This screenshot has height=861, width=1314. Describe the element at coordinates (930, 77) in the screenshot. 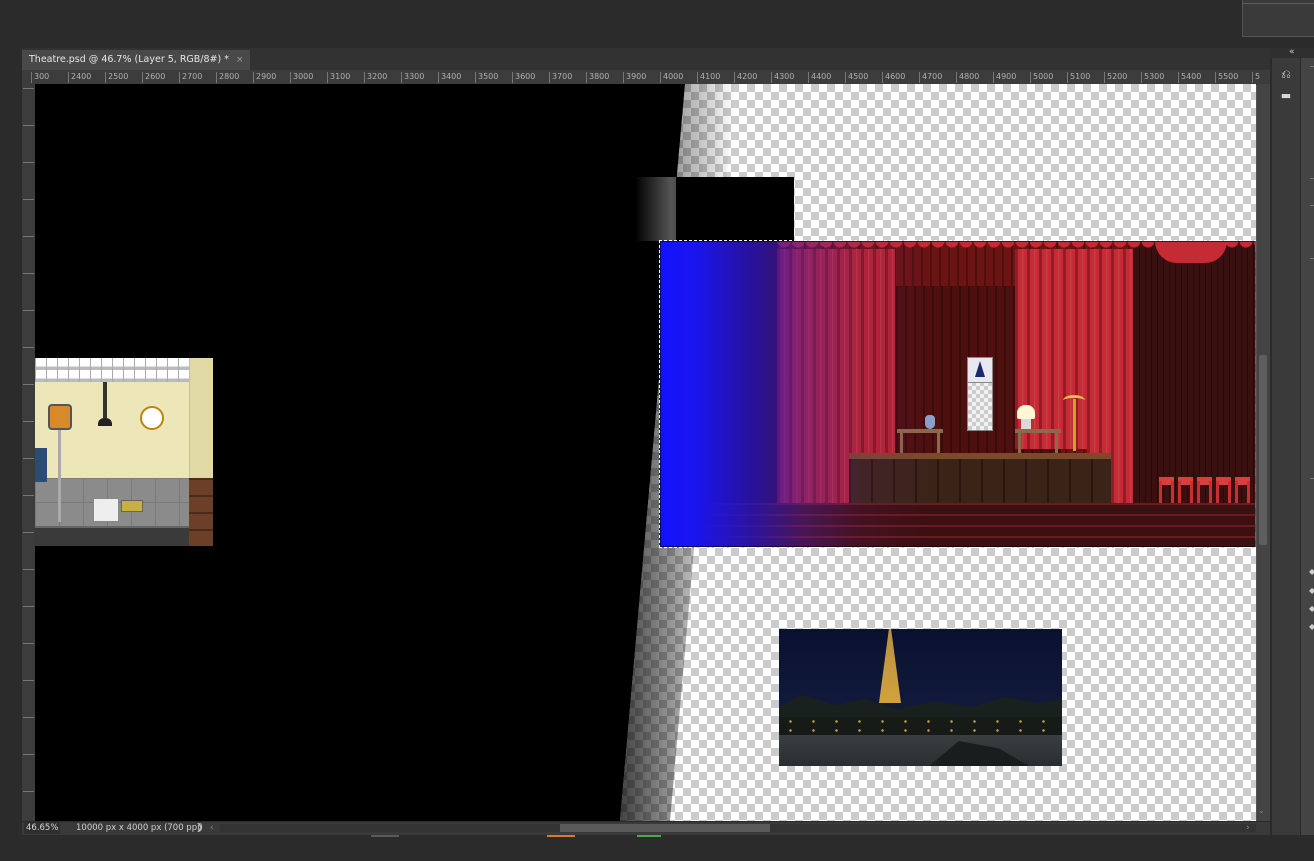

I see `ruler-tick-label: 4700` at that location.